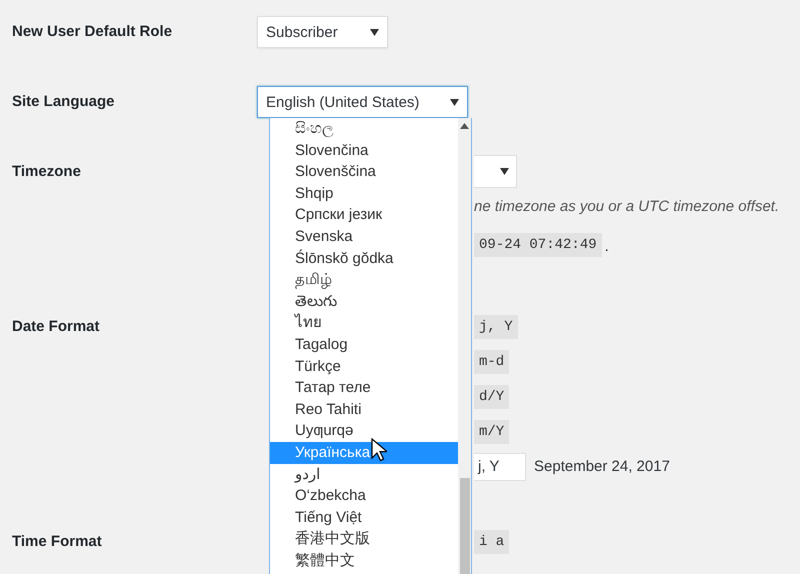 This screenshot has width=800, height=574. I want to click on up-arrow-icon, so click(464, 126).